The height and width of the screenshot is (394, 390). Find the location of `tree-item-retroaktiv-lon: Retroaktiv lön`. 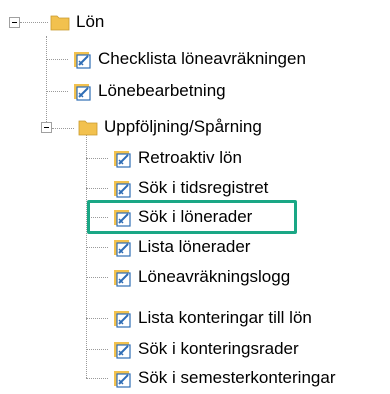

tree-item-retroaktiv-lon: Retroaktiv lön is located at coordinates (177, 158).